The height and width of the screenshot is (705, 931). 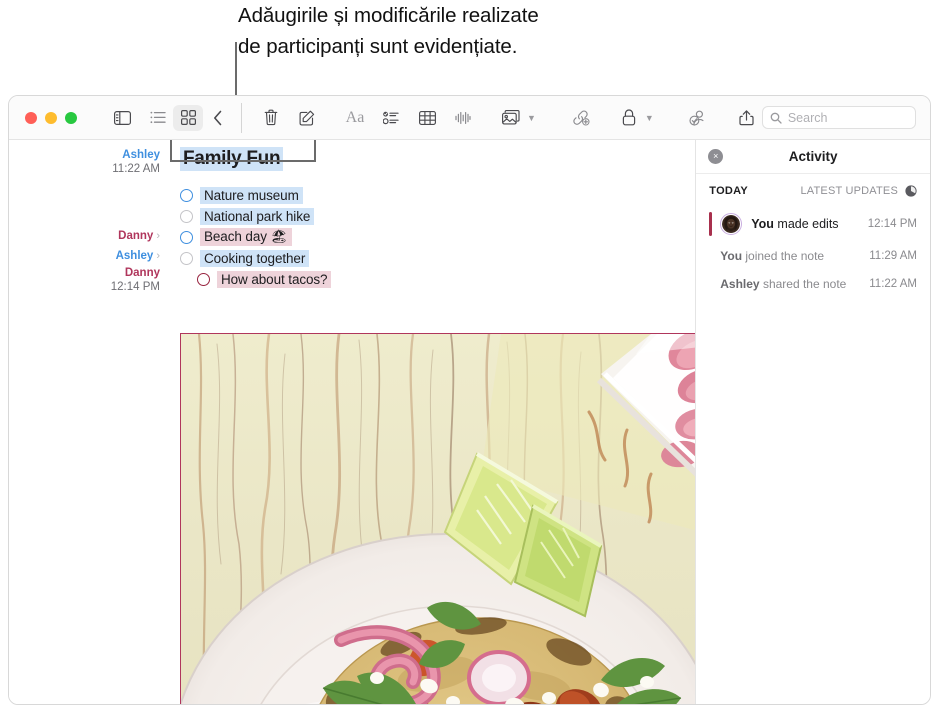 What do you see at coordinates (463, 118) in the screenshot?
I see `audio-waveform-icon` at bounding box center [463, 118].